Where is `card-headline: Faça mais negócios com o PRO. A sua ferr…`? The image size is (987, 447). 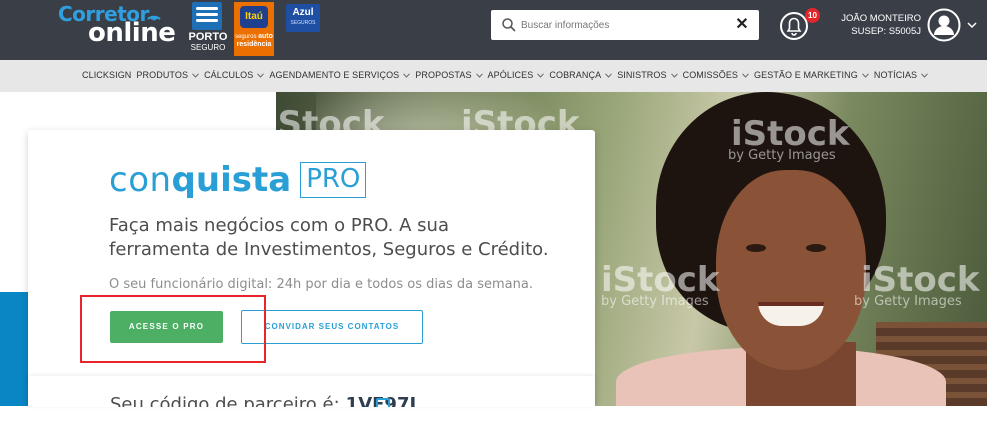
card-headline: Faça mais negócios com o PRO. A sua ferr… is located at coordinates (329, 237).